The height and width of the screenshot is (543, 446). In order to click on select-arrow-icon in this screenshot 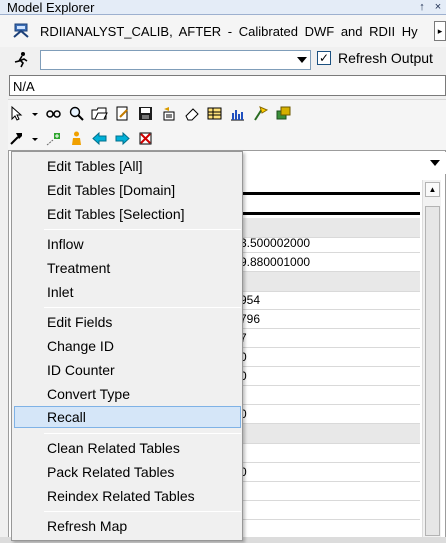, I will do `click(16, 113)`.